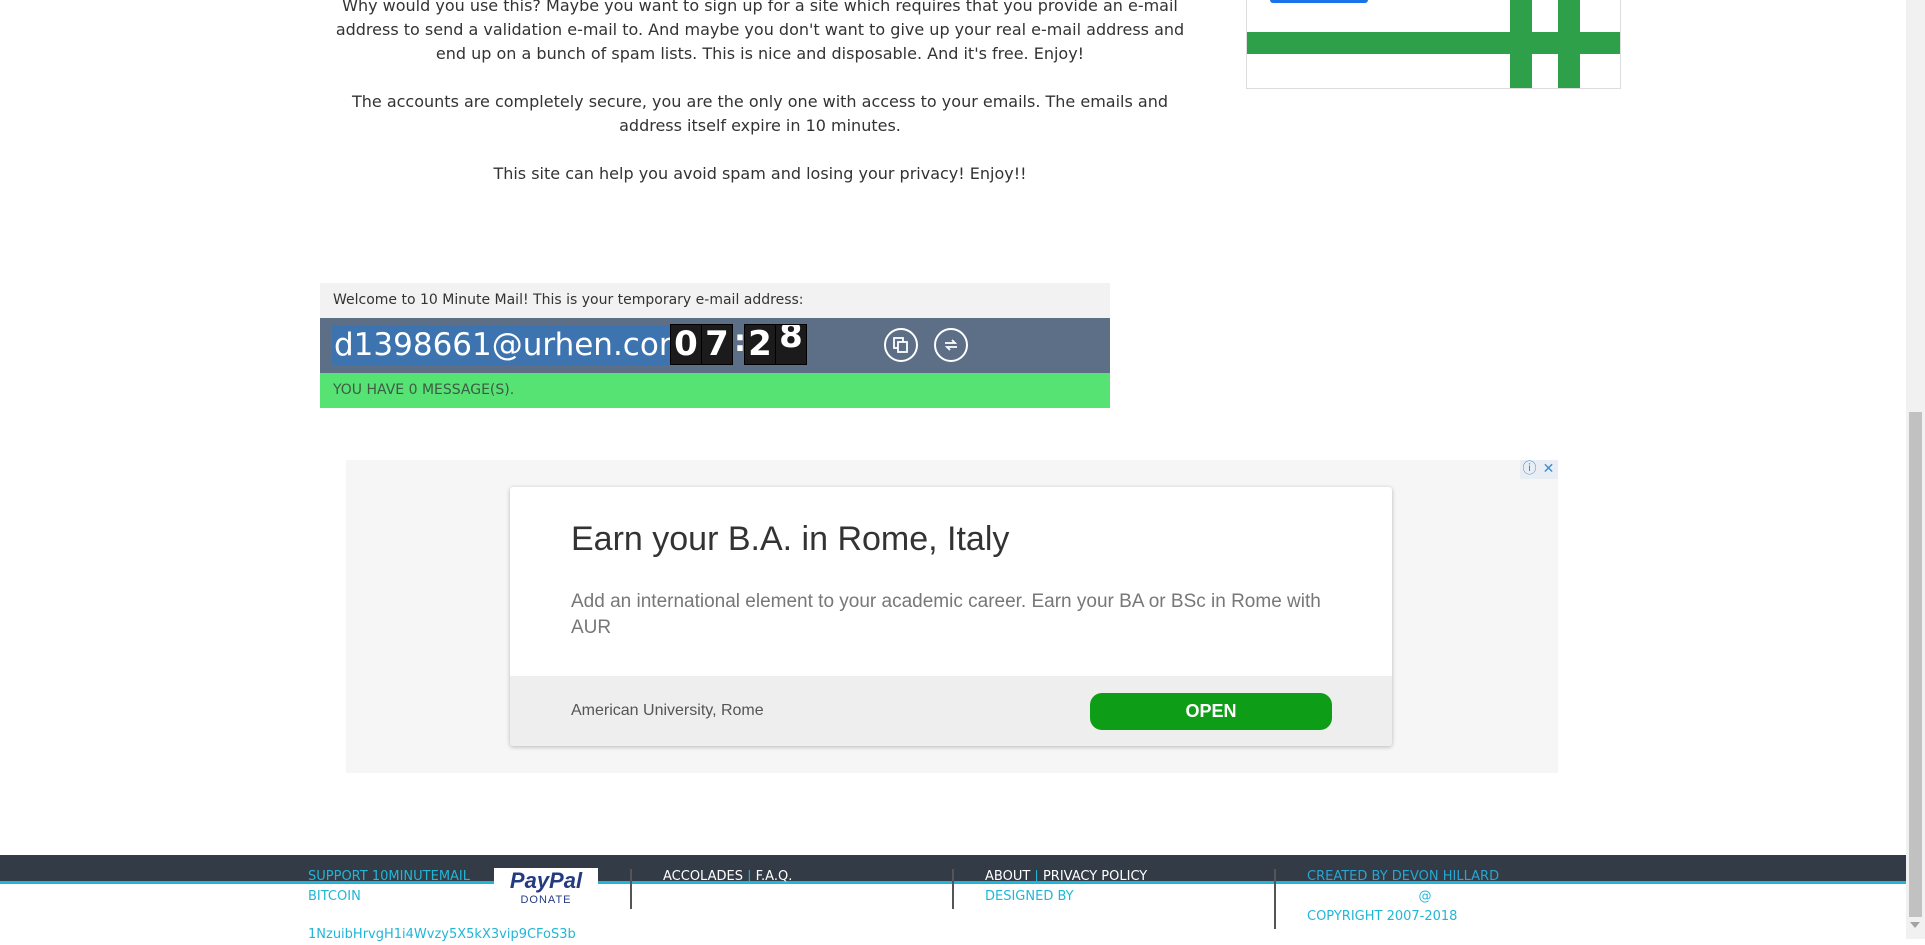 This screenshot has width=1925, height=945. Describe the element at coordinates (1360, 896) in the screenshot. I see `devon-link: DEVON HILLARD` at that location.